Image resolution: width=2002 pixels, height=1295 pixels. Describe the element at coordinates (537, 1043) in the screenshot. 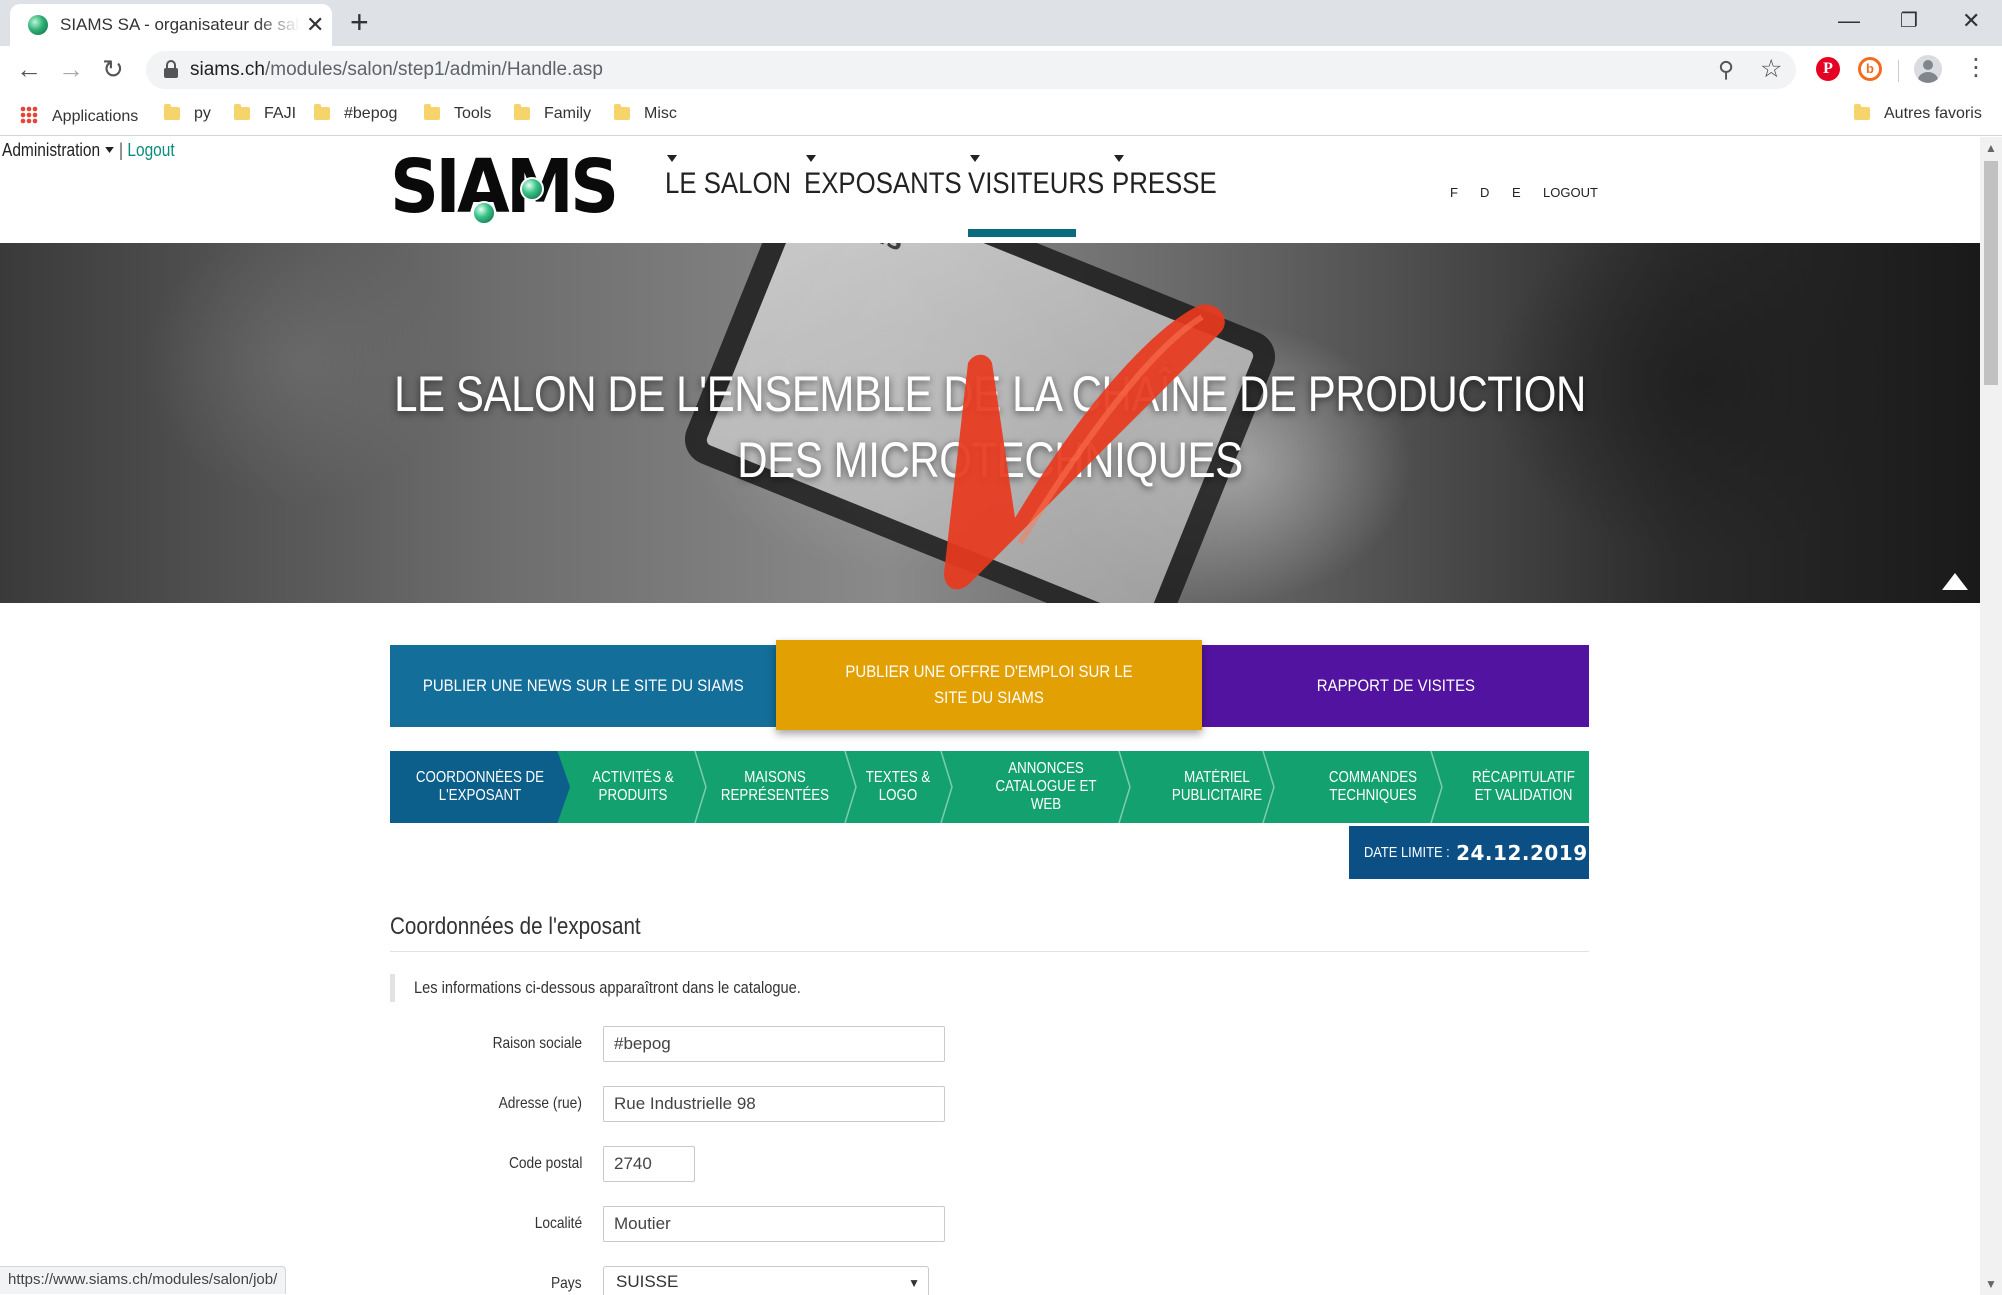

I see `company-label-text: Raison sociale` at that location.